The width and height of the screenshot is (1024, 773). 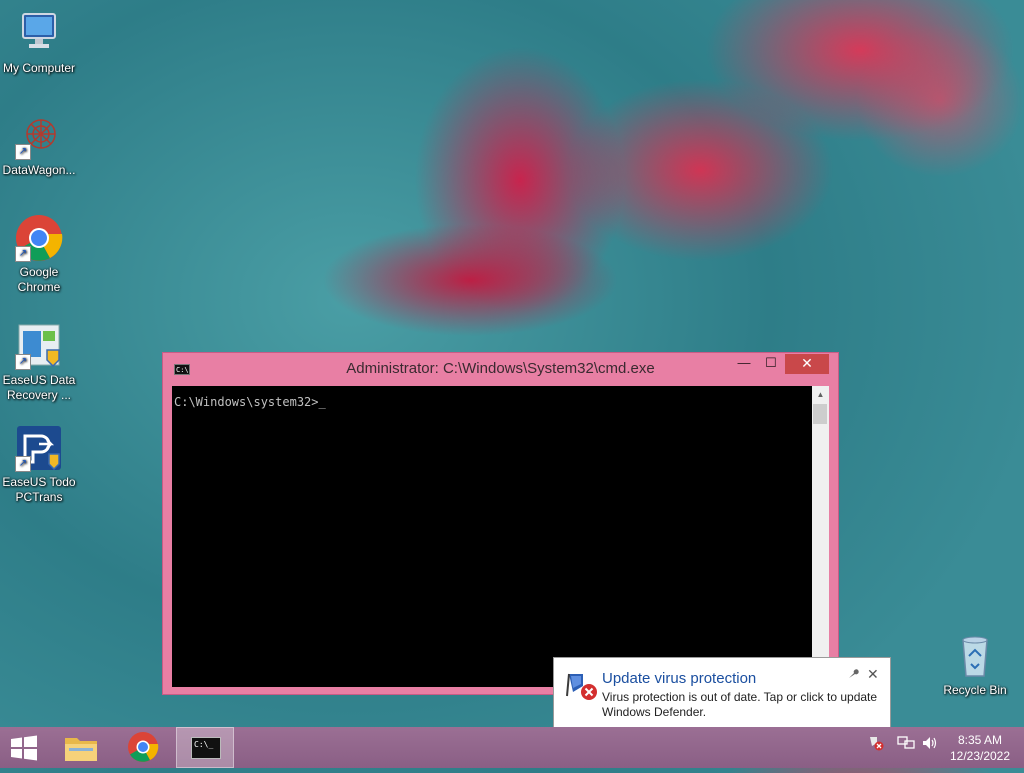 I want to click on taskbar-clock: 8:35 AM 12/23/2022, so click(x=980, y=748).